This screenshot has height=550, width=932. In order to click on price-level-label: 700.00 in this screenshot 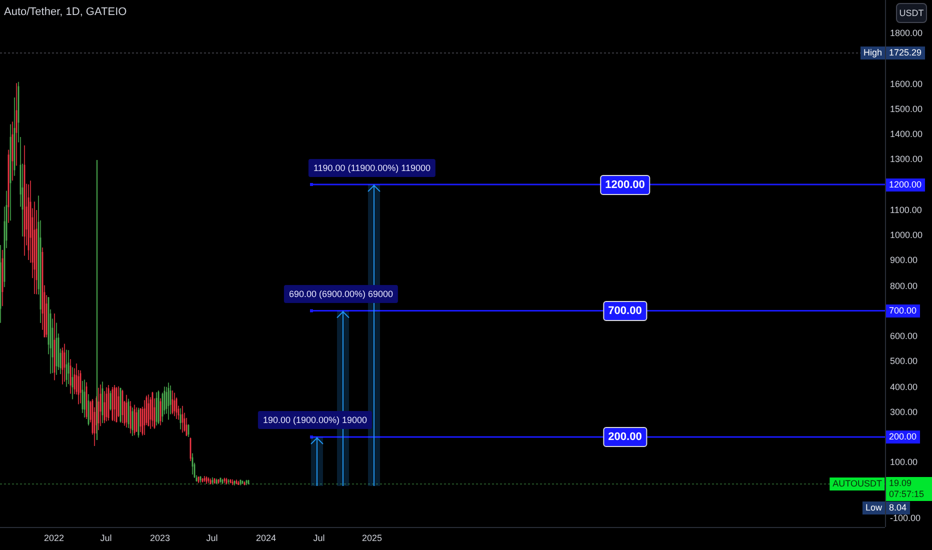, I will do `click(625, 310)`.